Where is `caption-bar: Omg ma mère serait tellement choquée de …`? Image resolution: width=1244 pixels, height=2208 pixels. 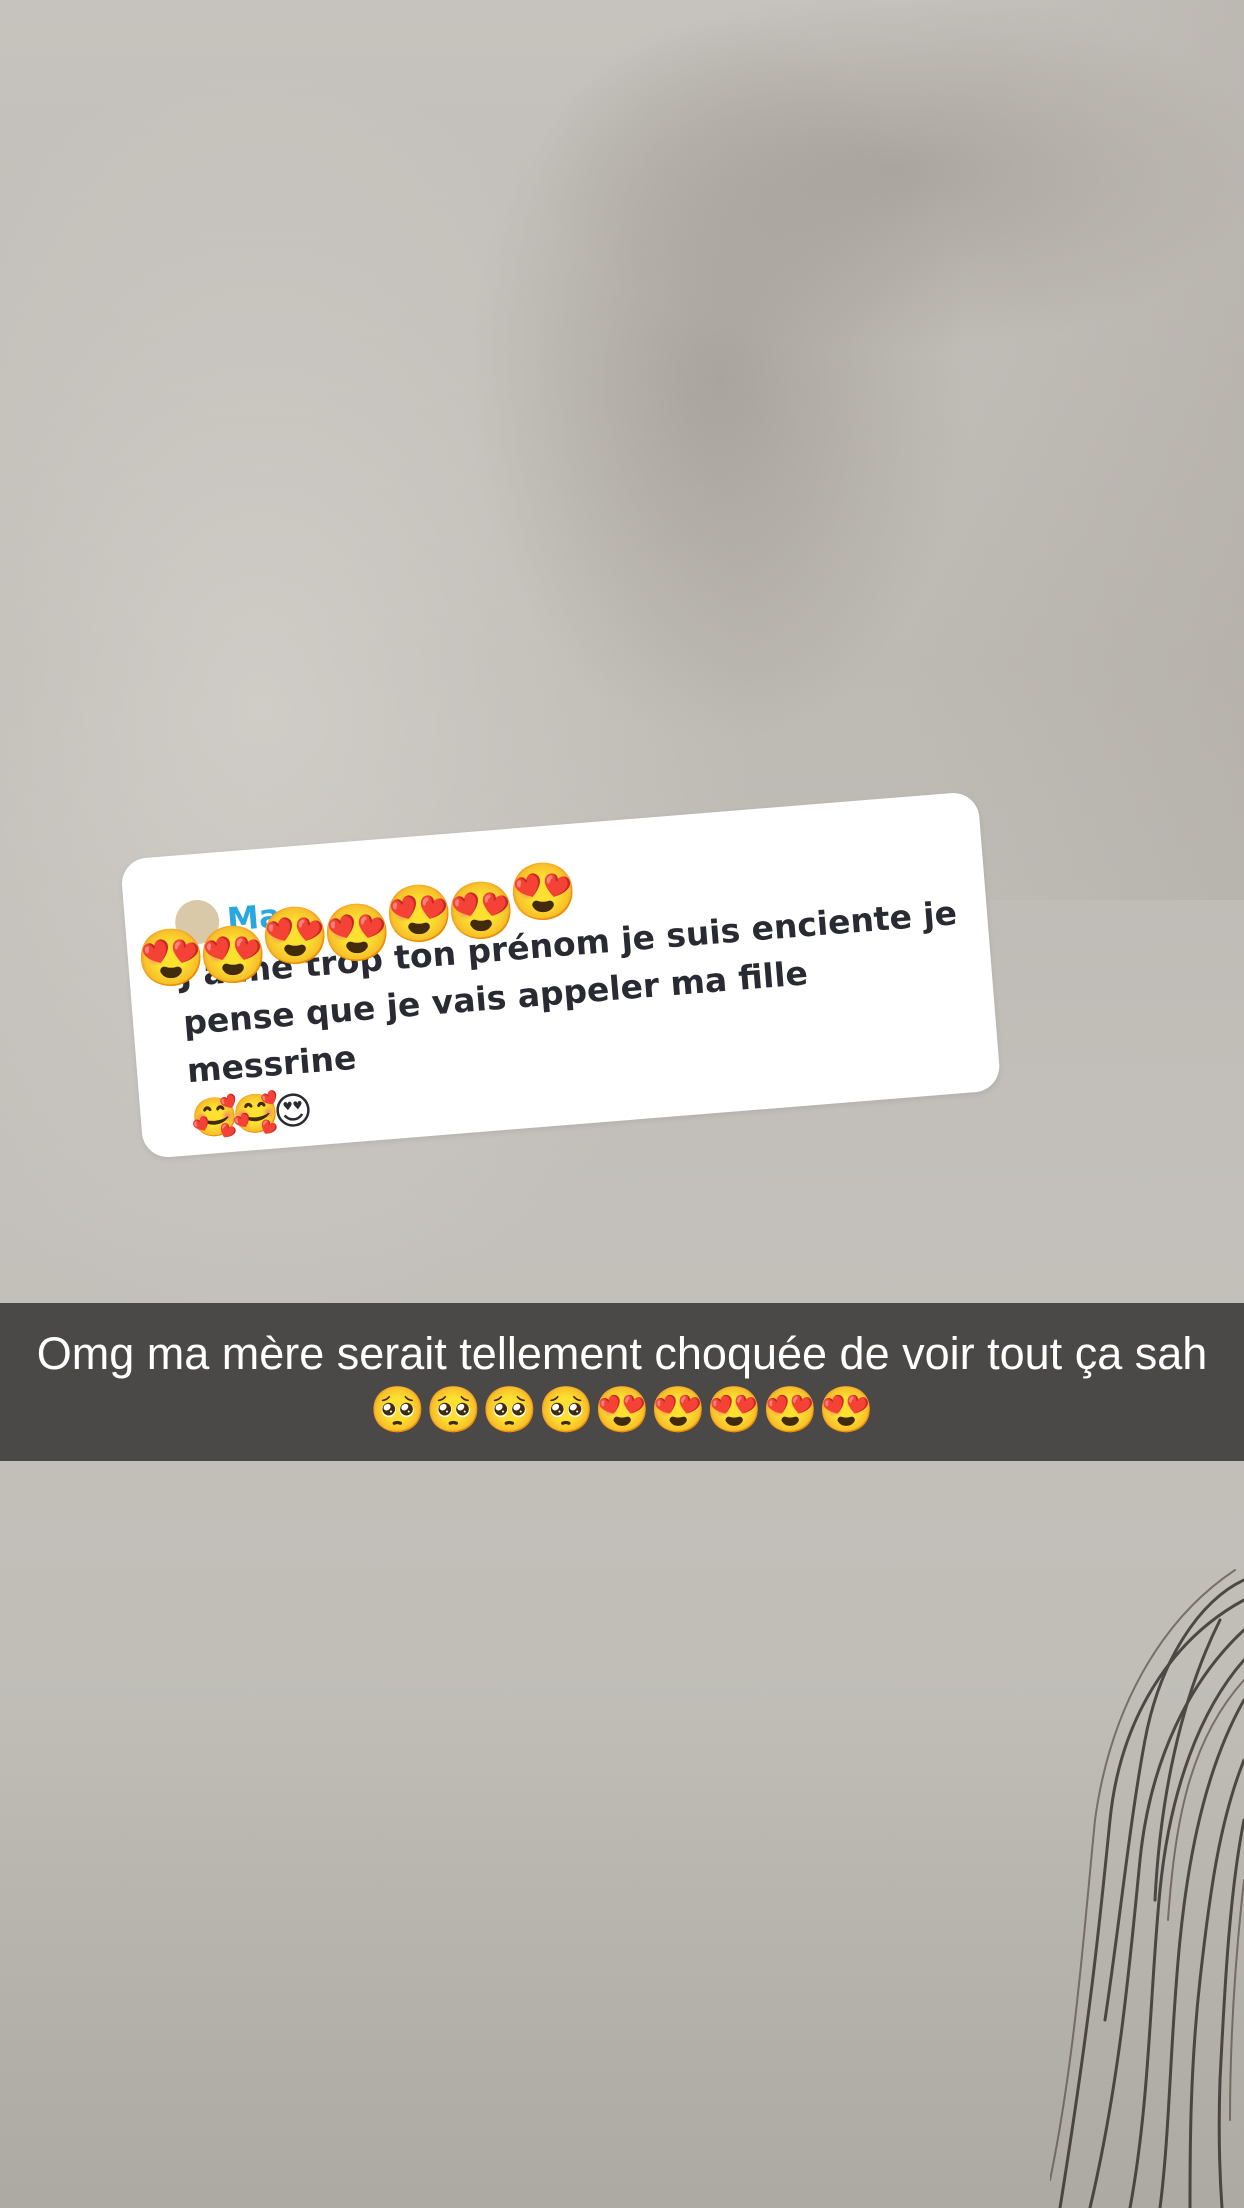 caption-bar: Omg ma mère serait tellement choquée de … is located at coordinates (622, 1382).